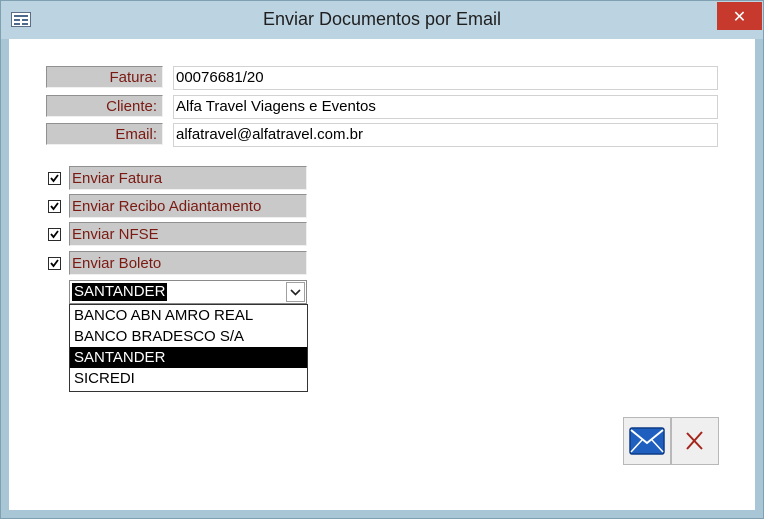 Image resolution: width=764 pixels, height=519 pixels. I want to click on email-field: alfatravel@alfatravel.com.br, so click(445, 135).